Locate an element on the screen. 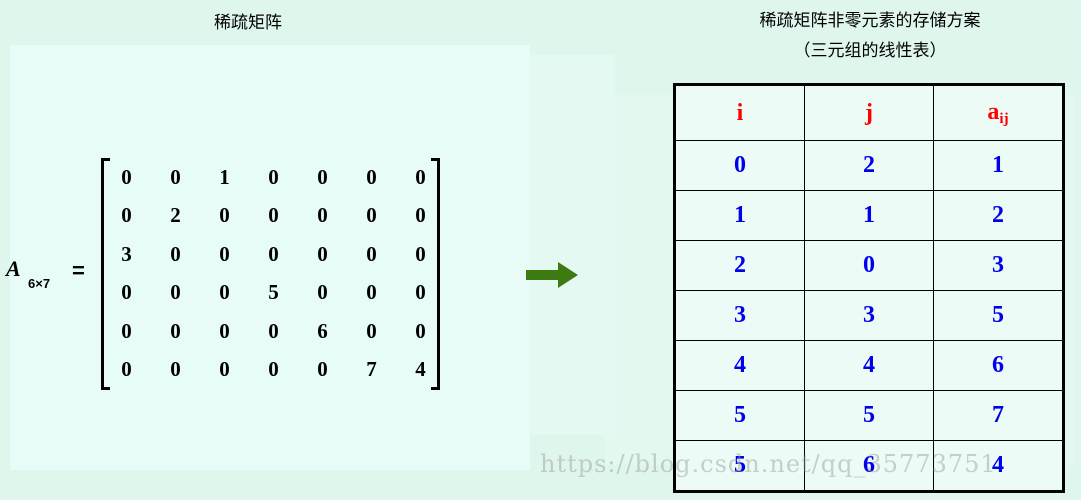 The image size is (1081, 500). row-index-cell: 3 is located at coordinates (739, 315).